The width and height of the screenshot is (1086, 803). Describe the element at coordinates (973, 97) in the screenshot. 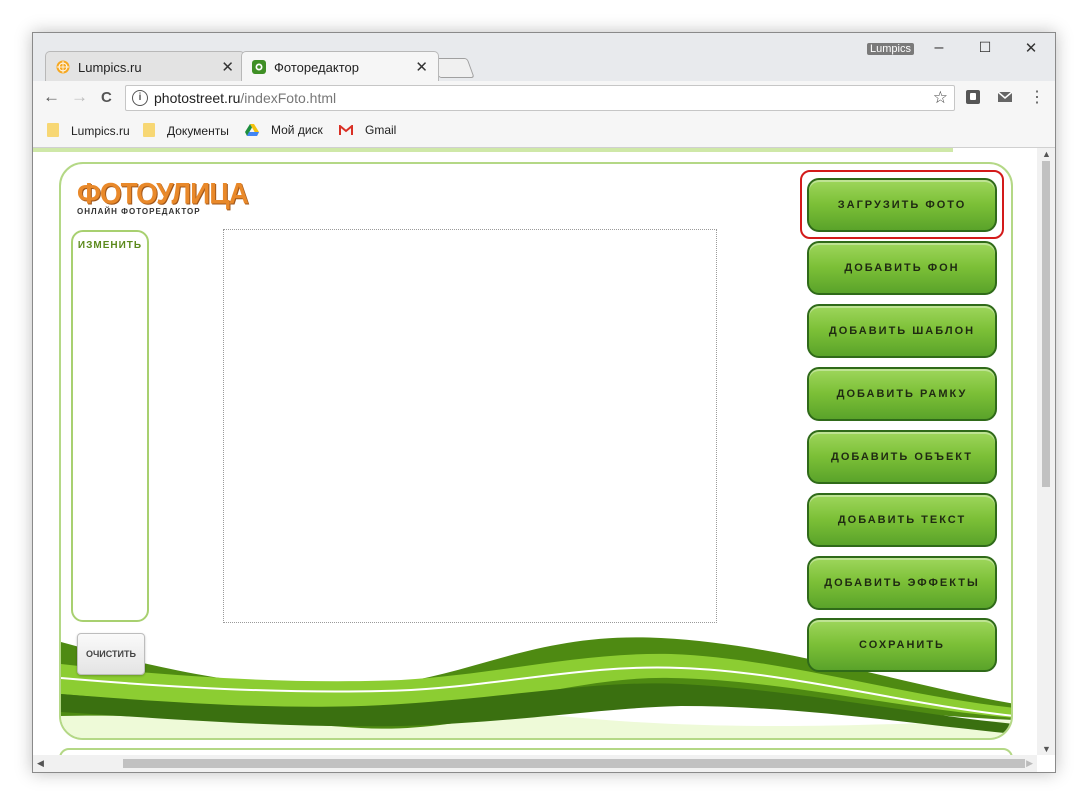

I see `extension-icon` at that location.